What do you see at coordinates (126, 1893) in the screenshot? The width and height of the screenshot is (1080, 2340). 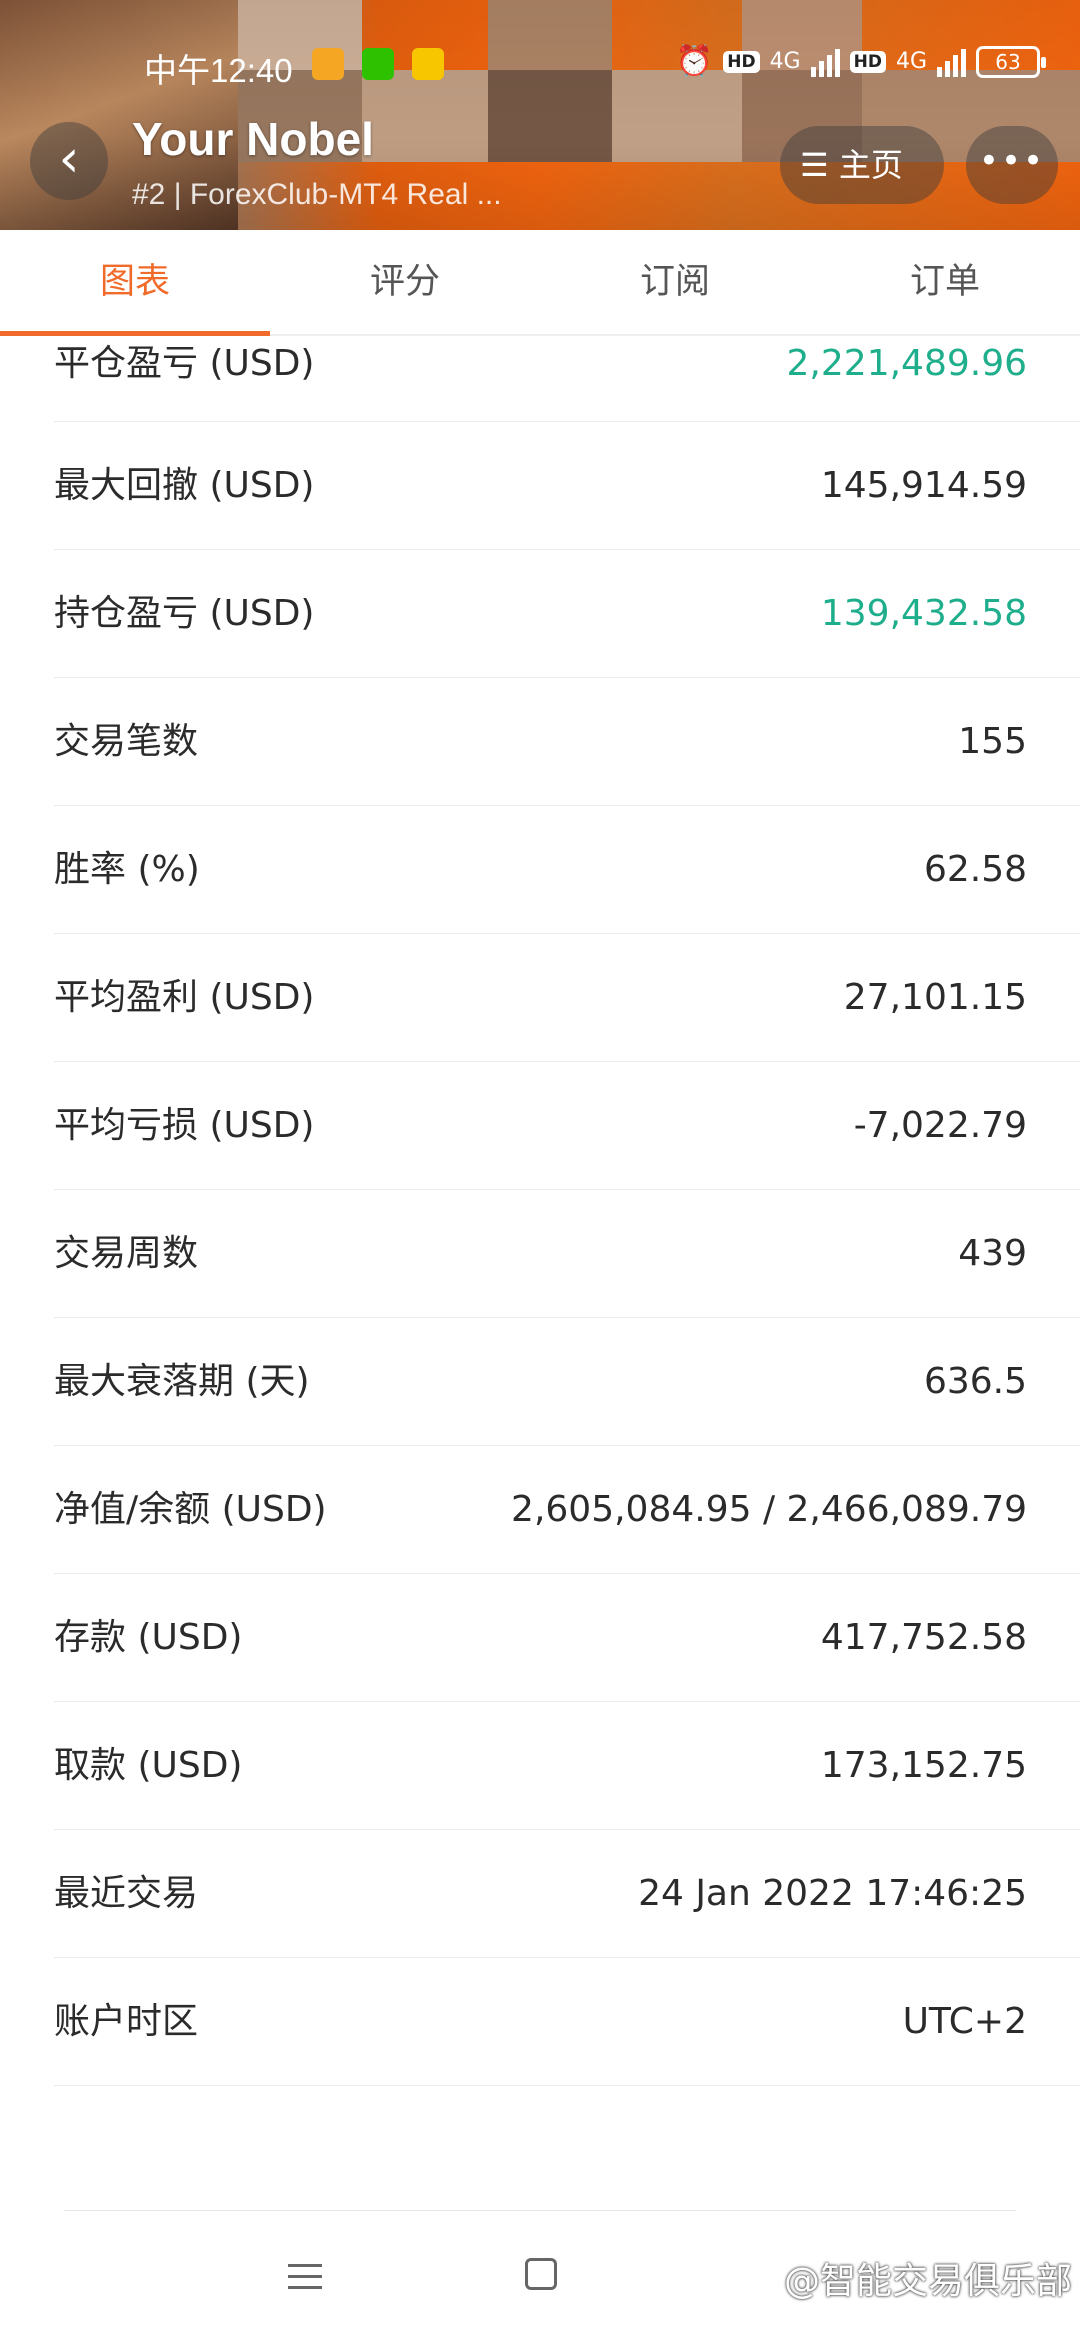 I see `stat-label: 最近交易` at bounding box center [126, 1893].